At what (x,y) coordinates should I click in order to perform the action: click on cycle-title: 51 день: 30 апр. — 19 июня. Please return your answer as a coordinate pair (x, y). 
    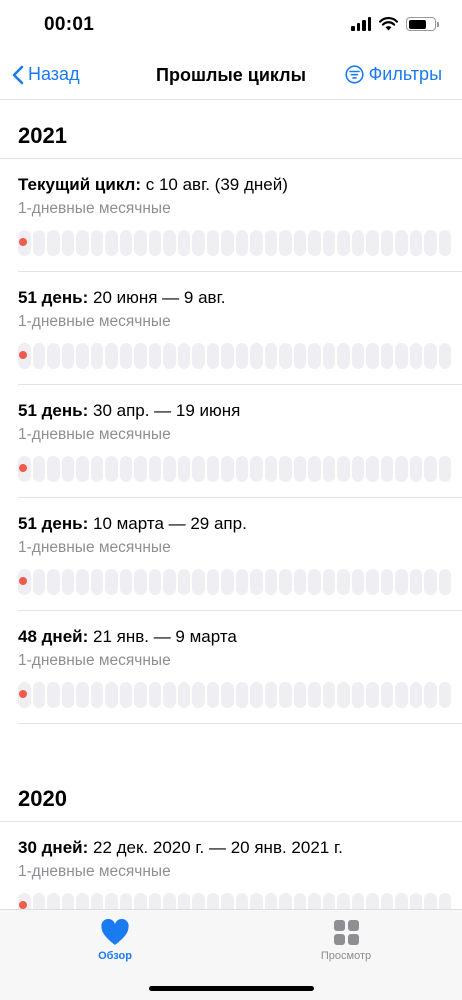
    Looking at the image, I should click on (240, 411).